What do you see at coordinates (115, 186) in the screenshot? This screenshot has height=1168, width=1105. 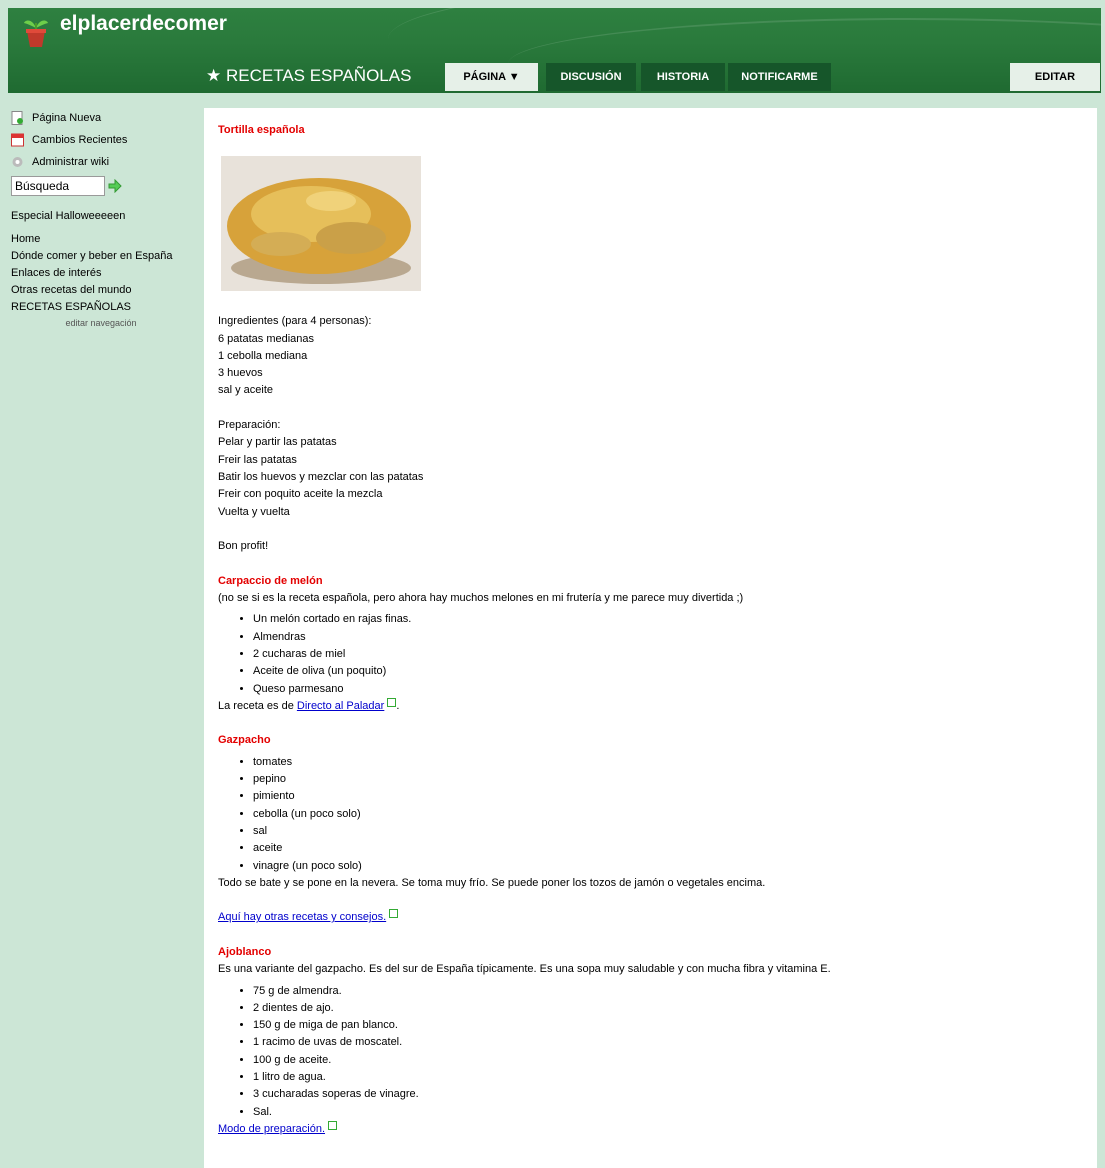 I see `search-go-arrow-icon` at bounding box center [115, 186].